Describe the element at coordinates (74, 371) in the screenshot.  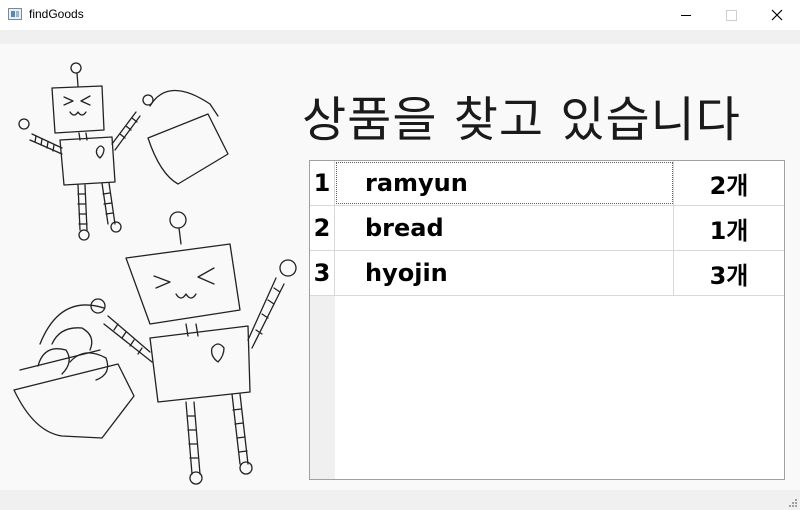
I see `basket-bread` at that location.